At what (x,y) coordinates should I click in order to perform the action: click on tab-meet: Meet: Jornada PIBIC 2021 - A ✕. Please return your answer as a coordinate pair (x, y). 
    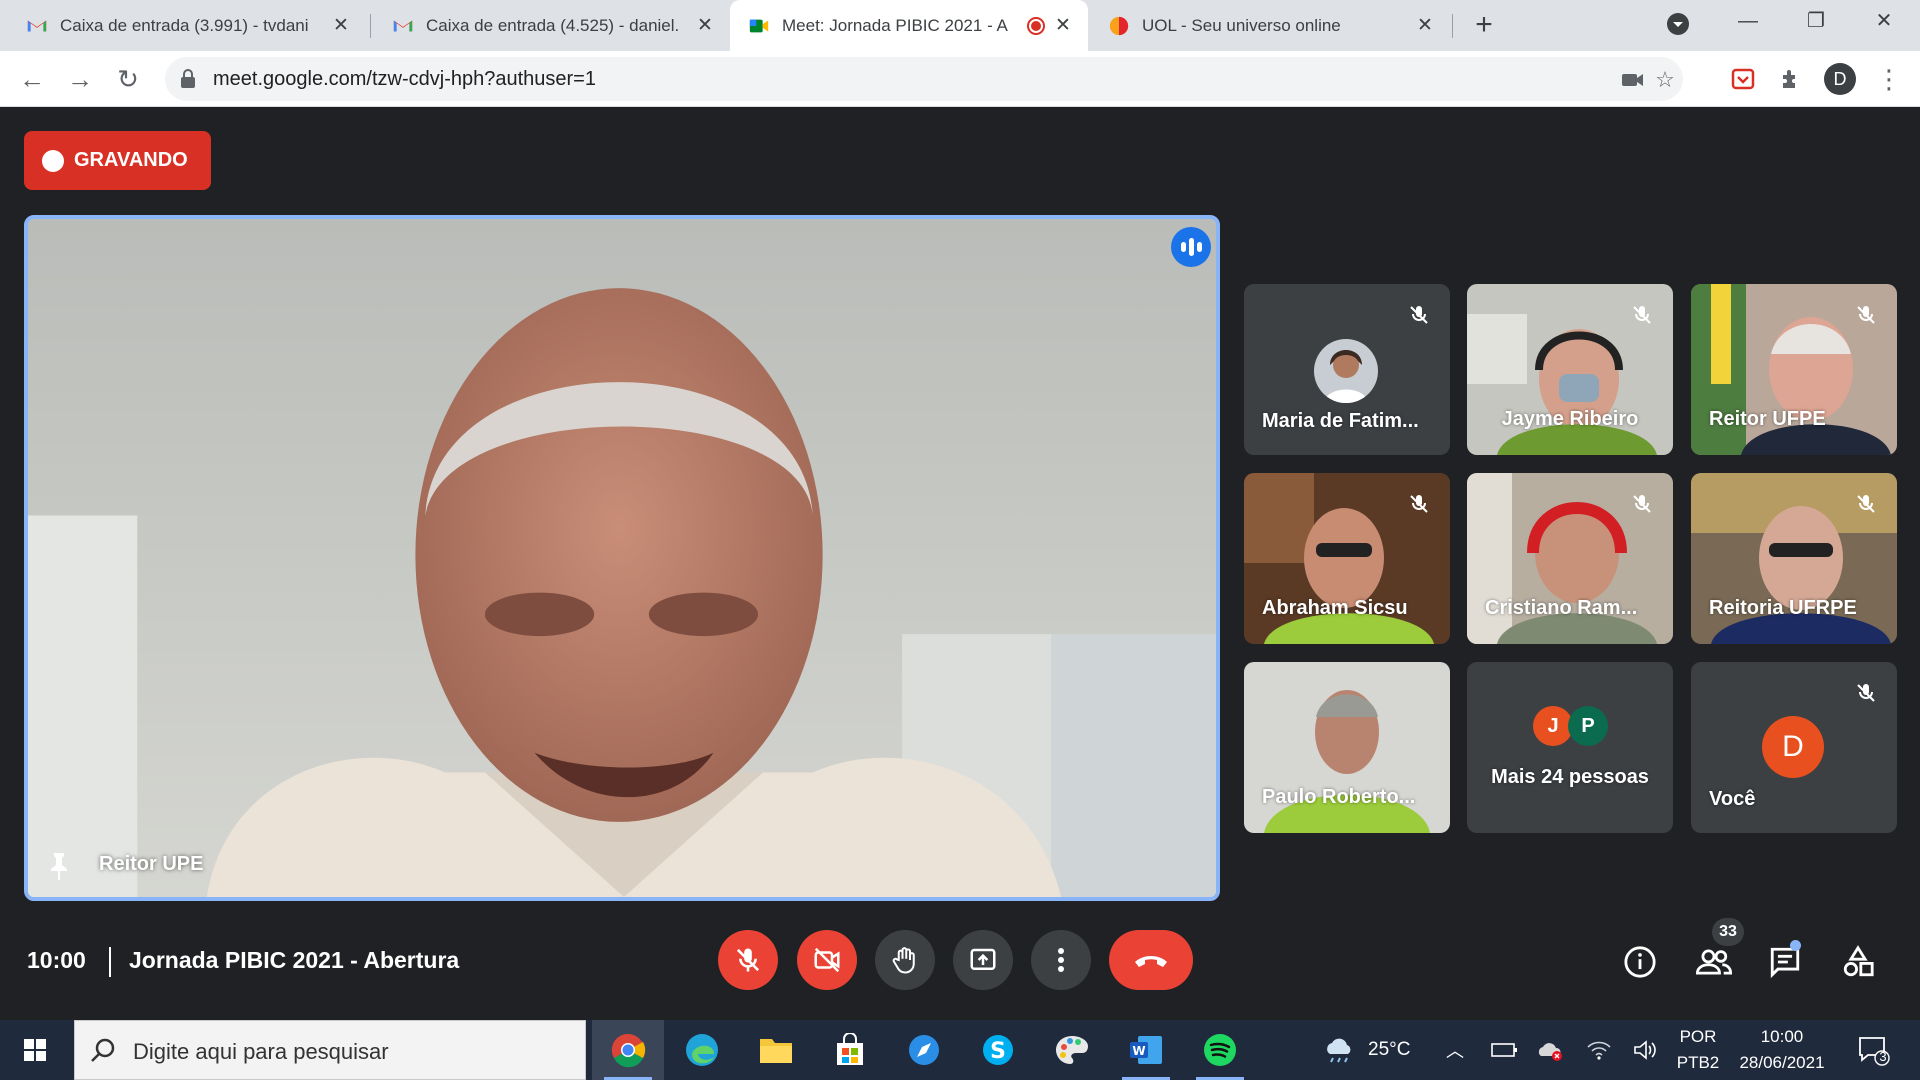
    Looking at the image, I should click on (909, 25).